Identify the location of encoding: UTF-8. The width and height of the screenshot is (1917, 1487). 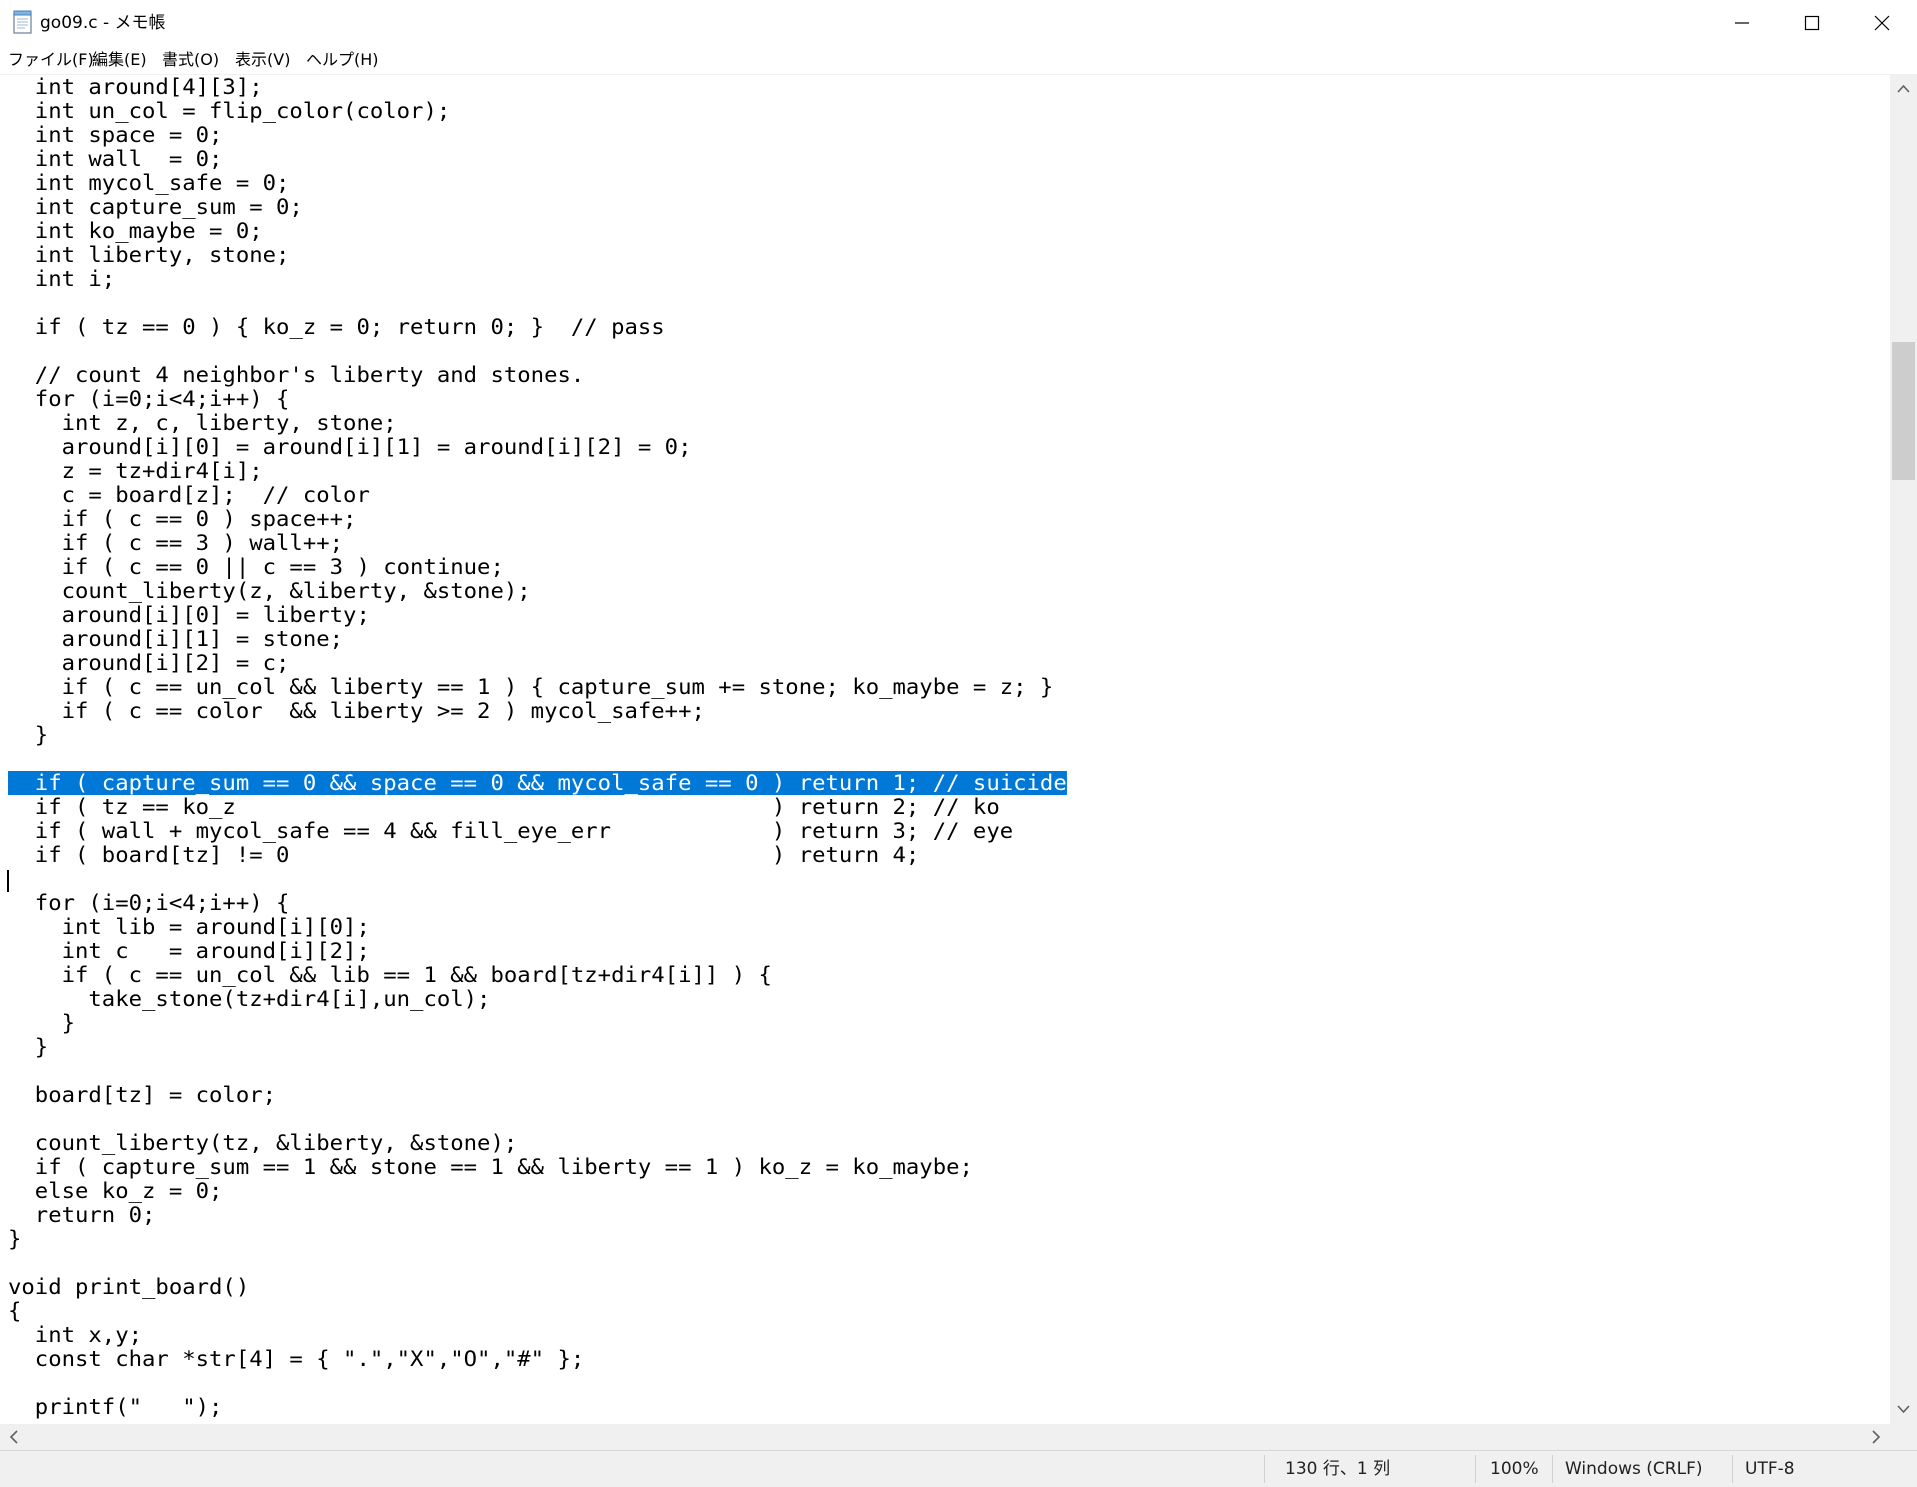
(1770, 1469).